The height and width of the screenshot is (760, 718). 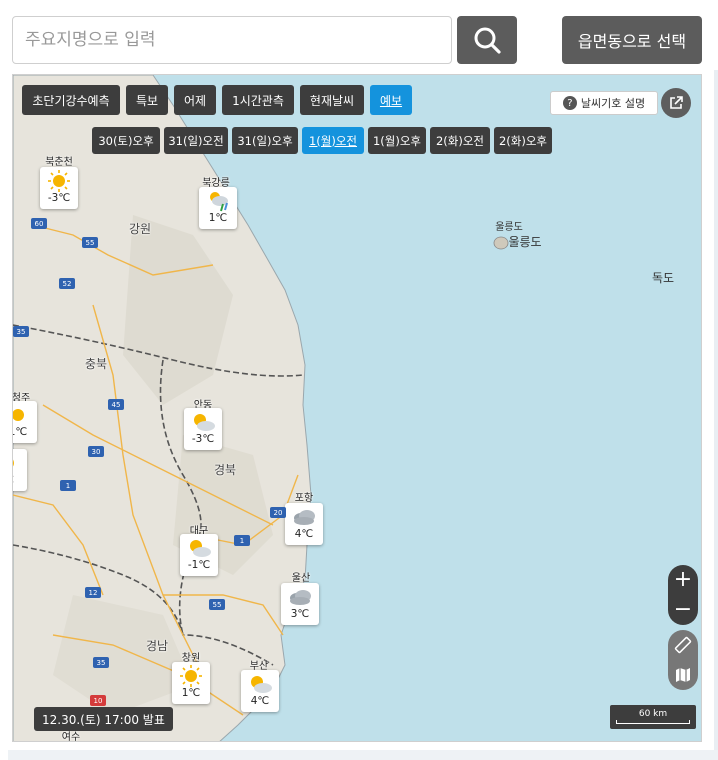 I want to click on search-button, so click(x=487, y=40).